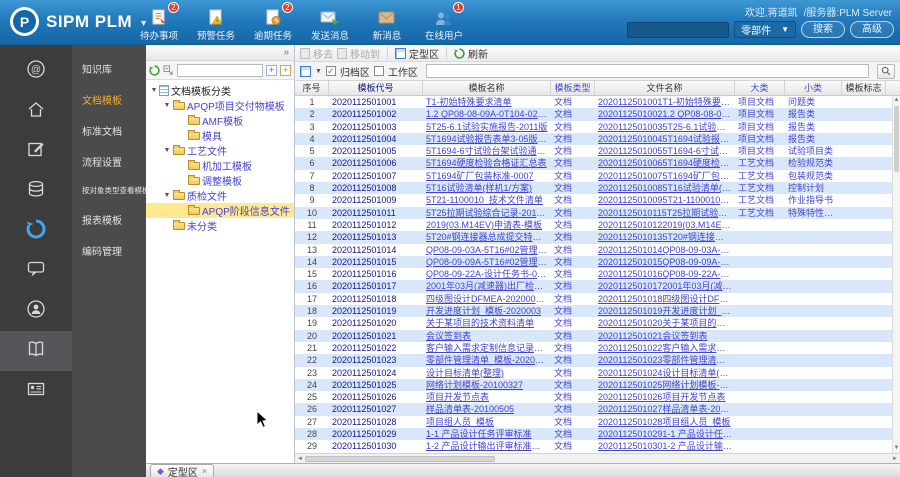  Describe the element at coordinates (36, 191) in the screenshot. I see `rail-database` at that location.